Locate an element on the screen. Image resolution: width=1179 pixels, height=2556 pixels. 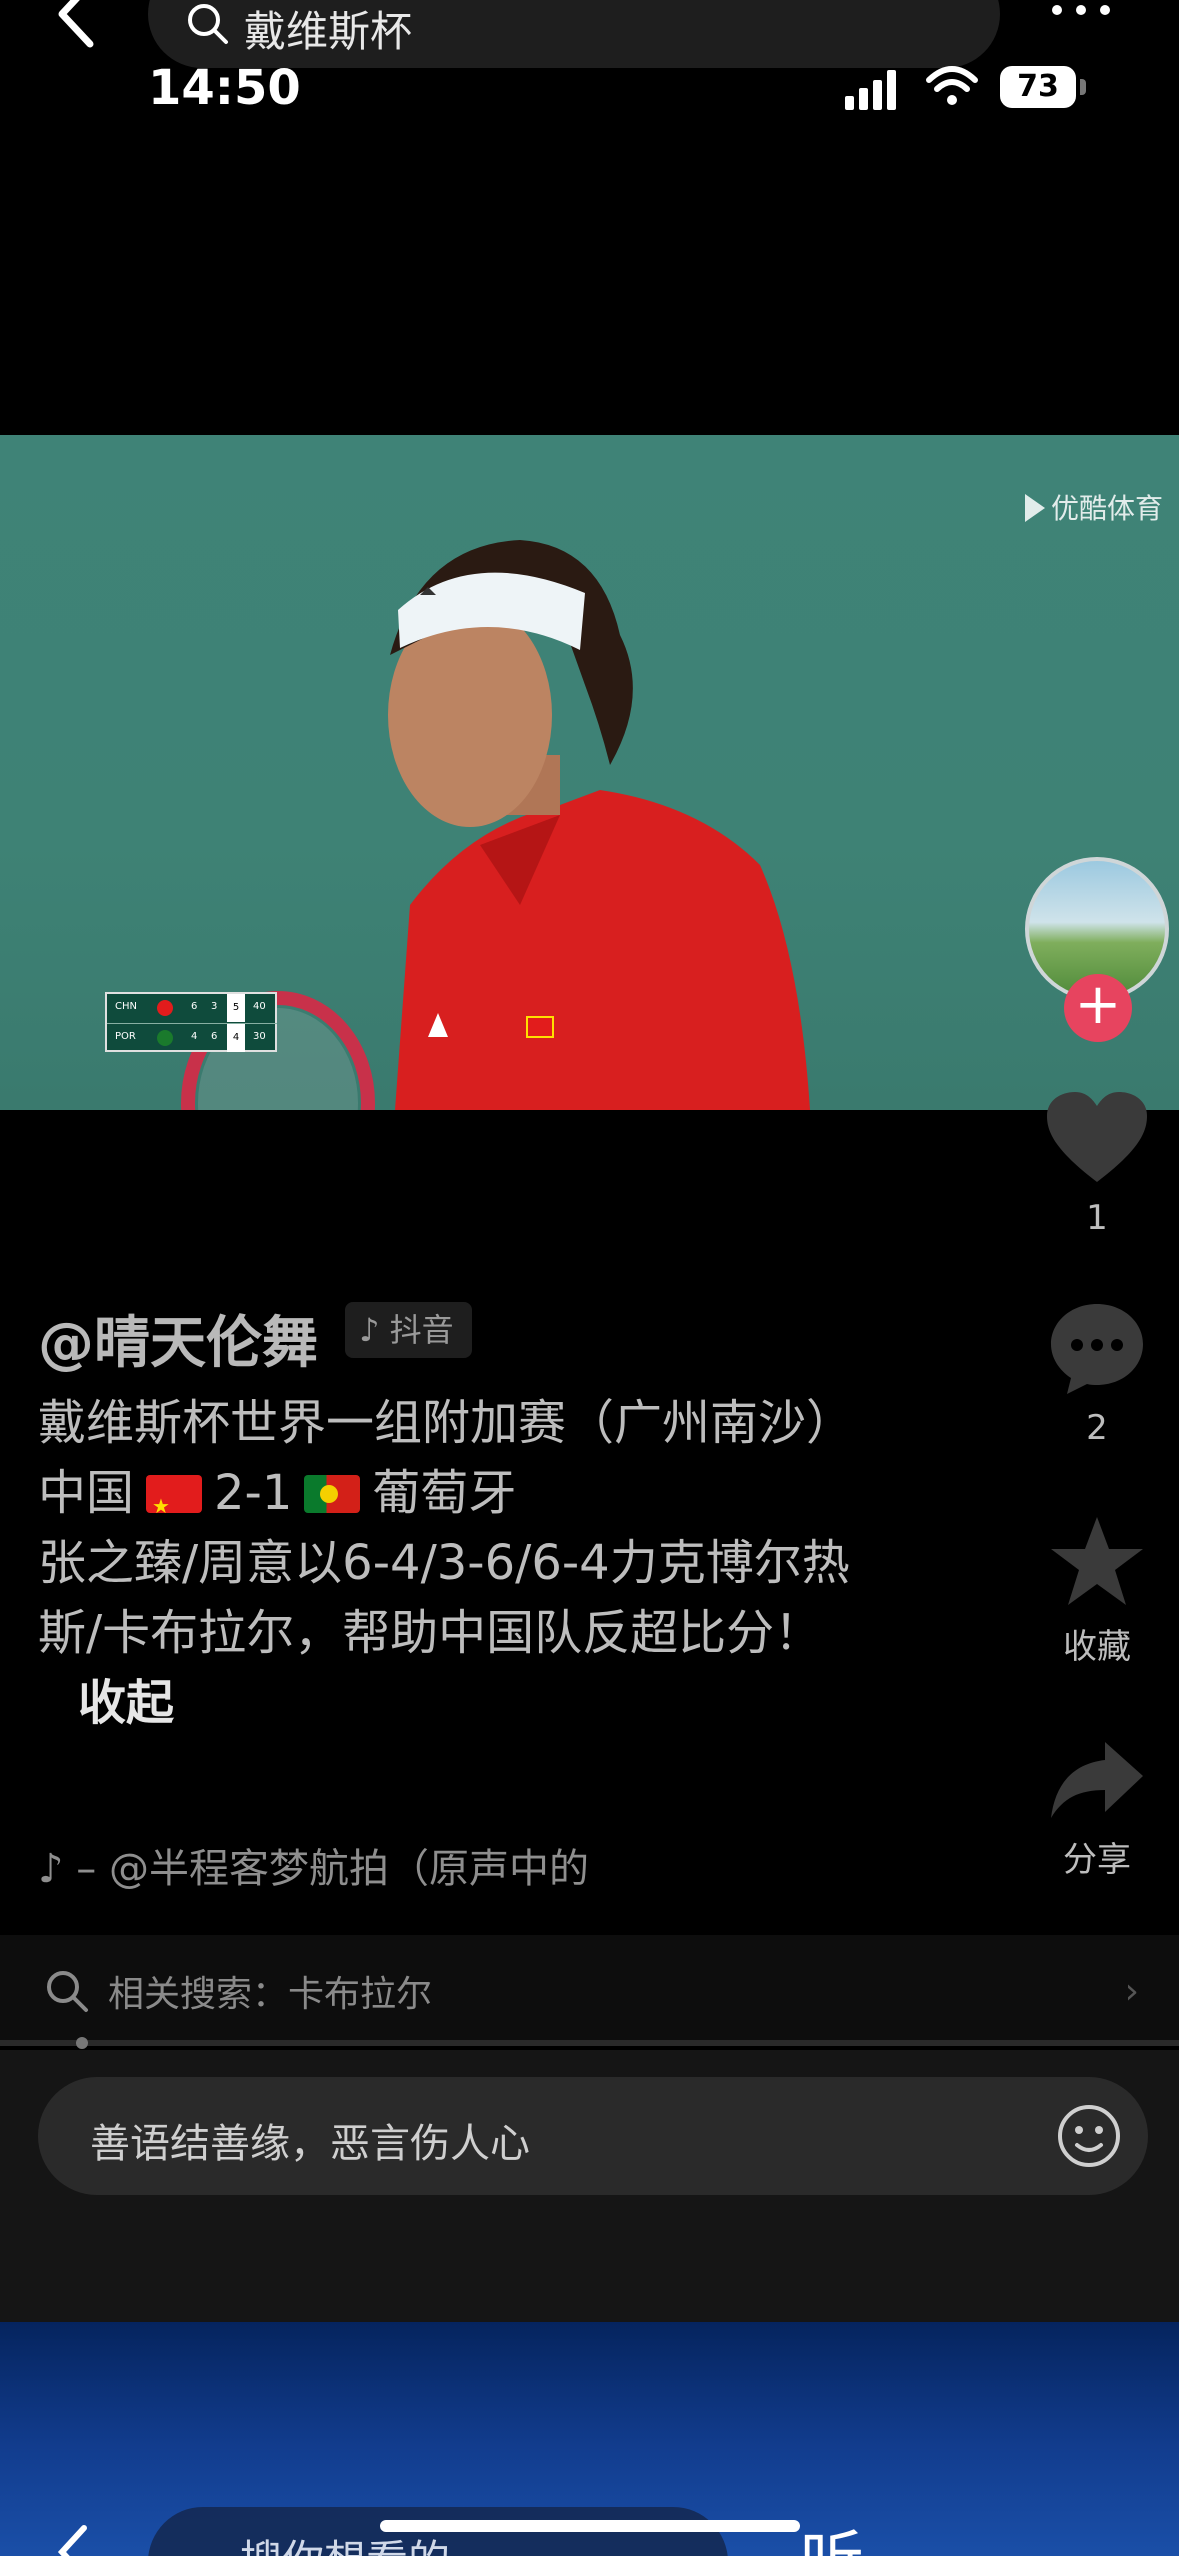
comment-bubble-icon is located at coordinates (1097, 1349).